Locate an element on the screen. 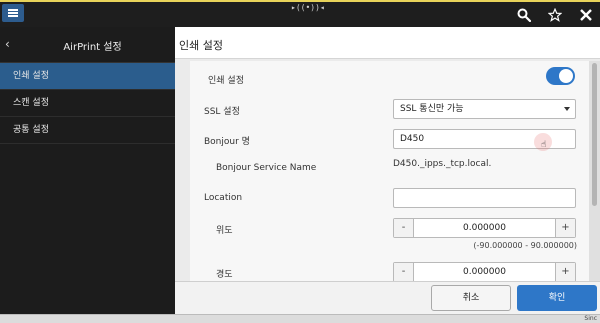 Image resolution: width=600 pixels, height=323 pixels. toggle-knob is located at coordinates (566, 76).